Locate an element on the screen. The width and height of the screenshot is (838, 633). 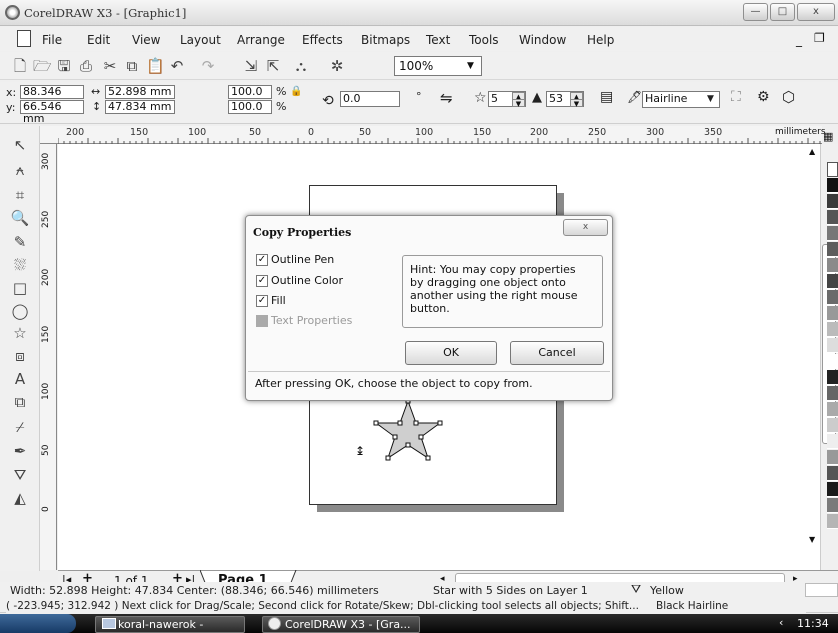
document-icon is located at coordinates (24, 38).